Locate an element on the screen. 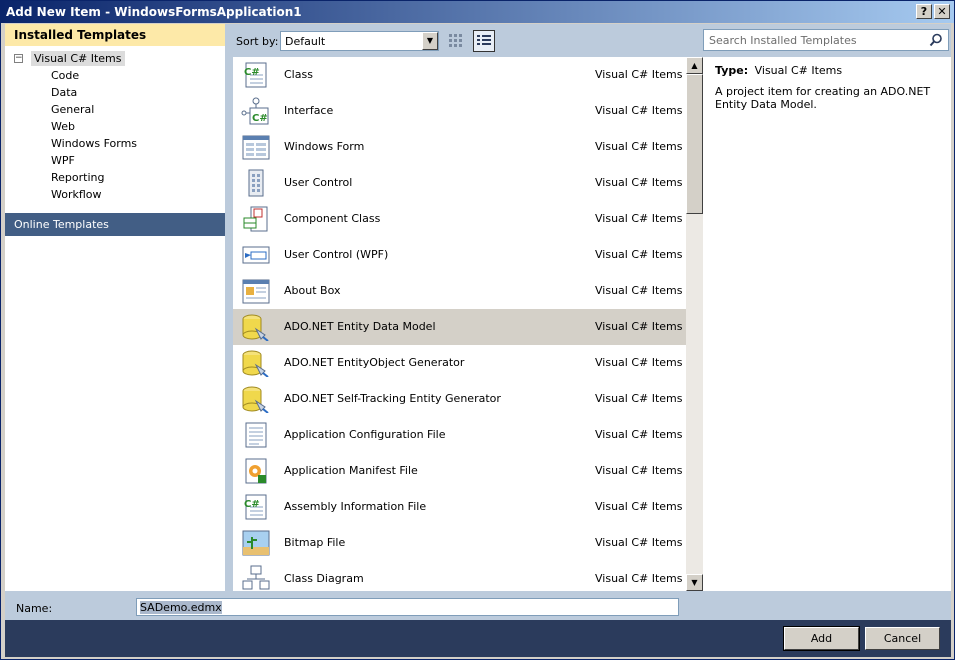  details-view-button is located at coordinates (484, 41).